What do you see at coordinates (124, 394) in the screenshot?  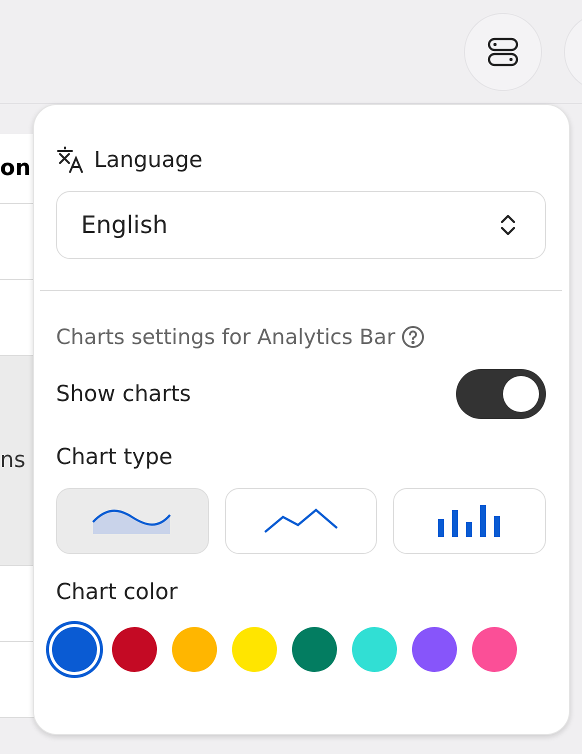 I see `show-charts-label: Show charts` at bounding box center [124, 394].